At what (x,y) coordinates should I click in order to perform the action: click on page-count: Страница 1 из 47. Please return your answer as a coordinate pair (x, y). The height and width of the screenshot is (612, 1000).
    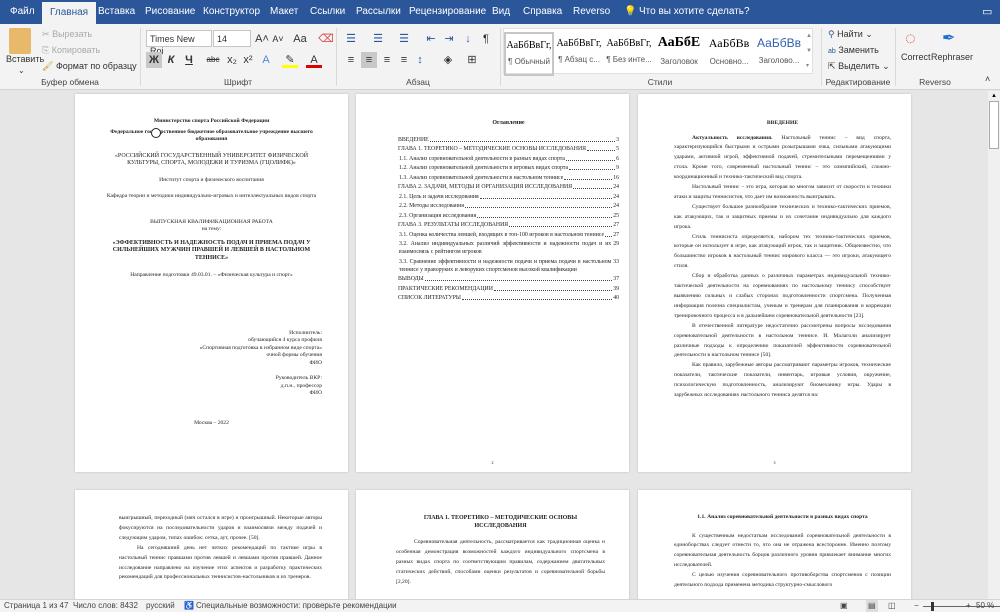
    Looking at the image, I should click on (36, 606).